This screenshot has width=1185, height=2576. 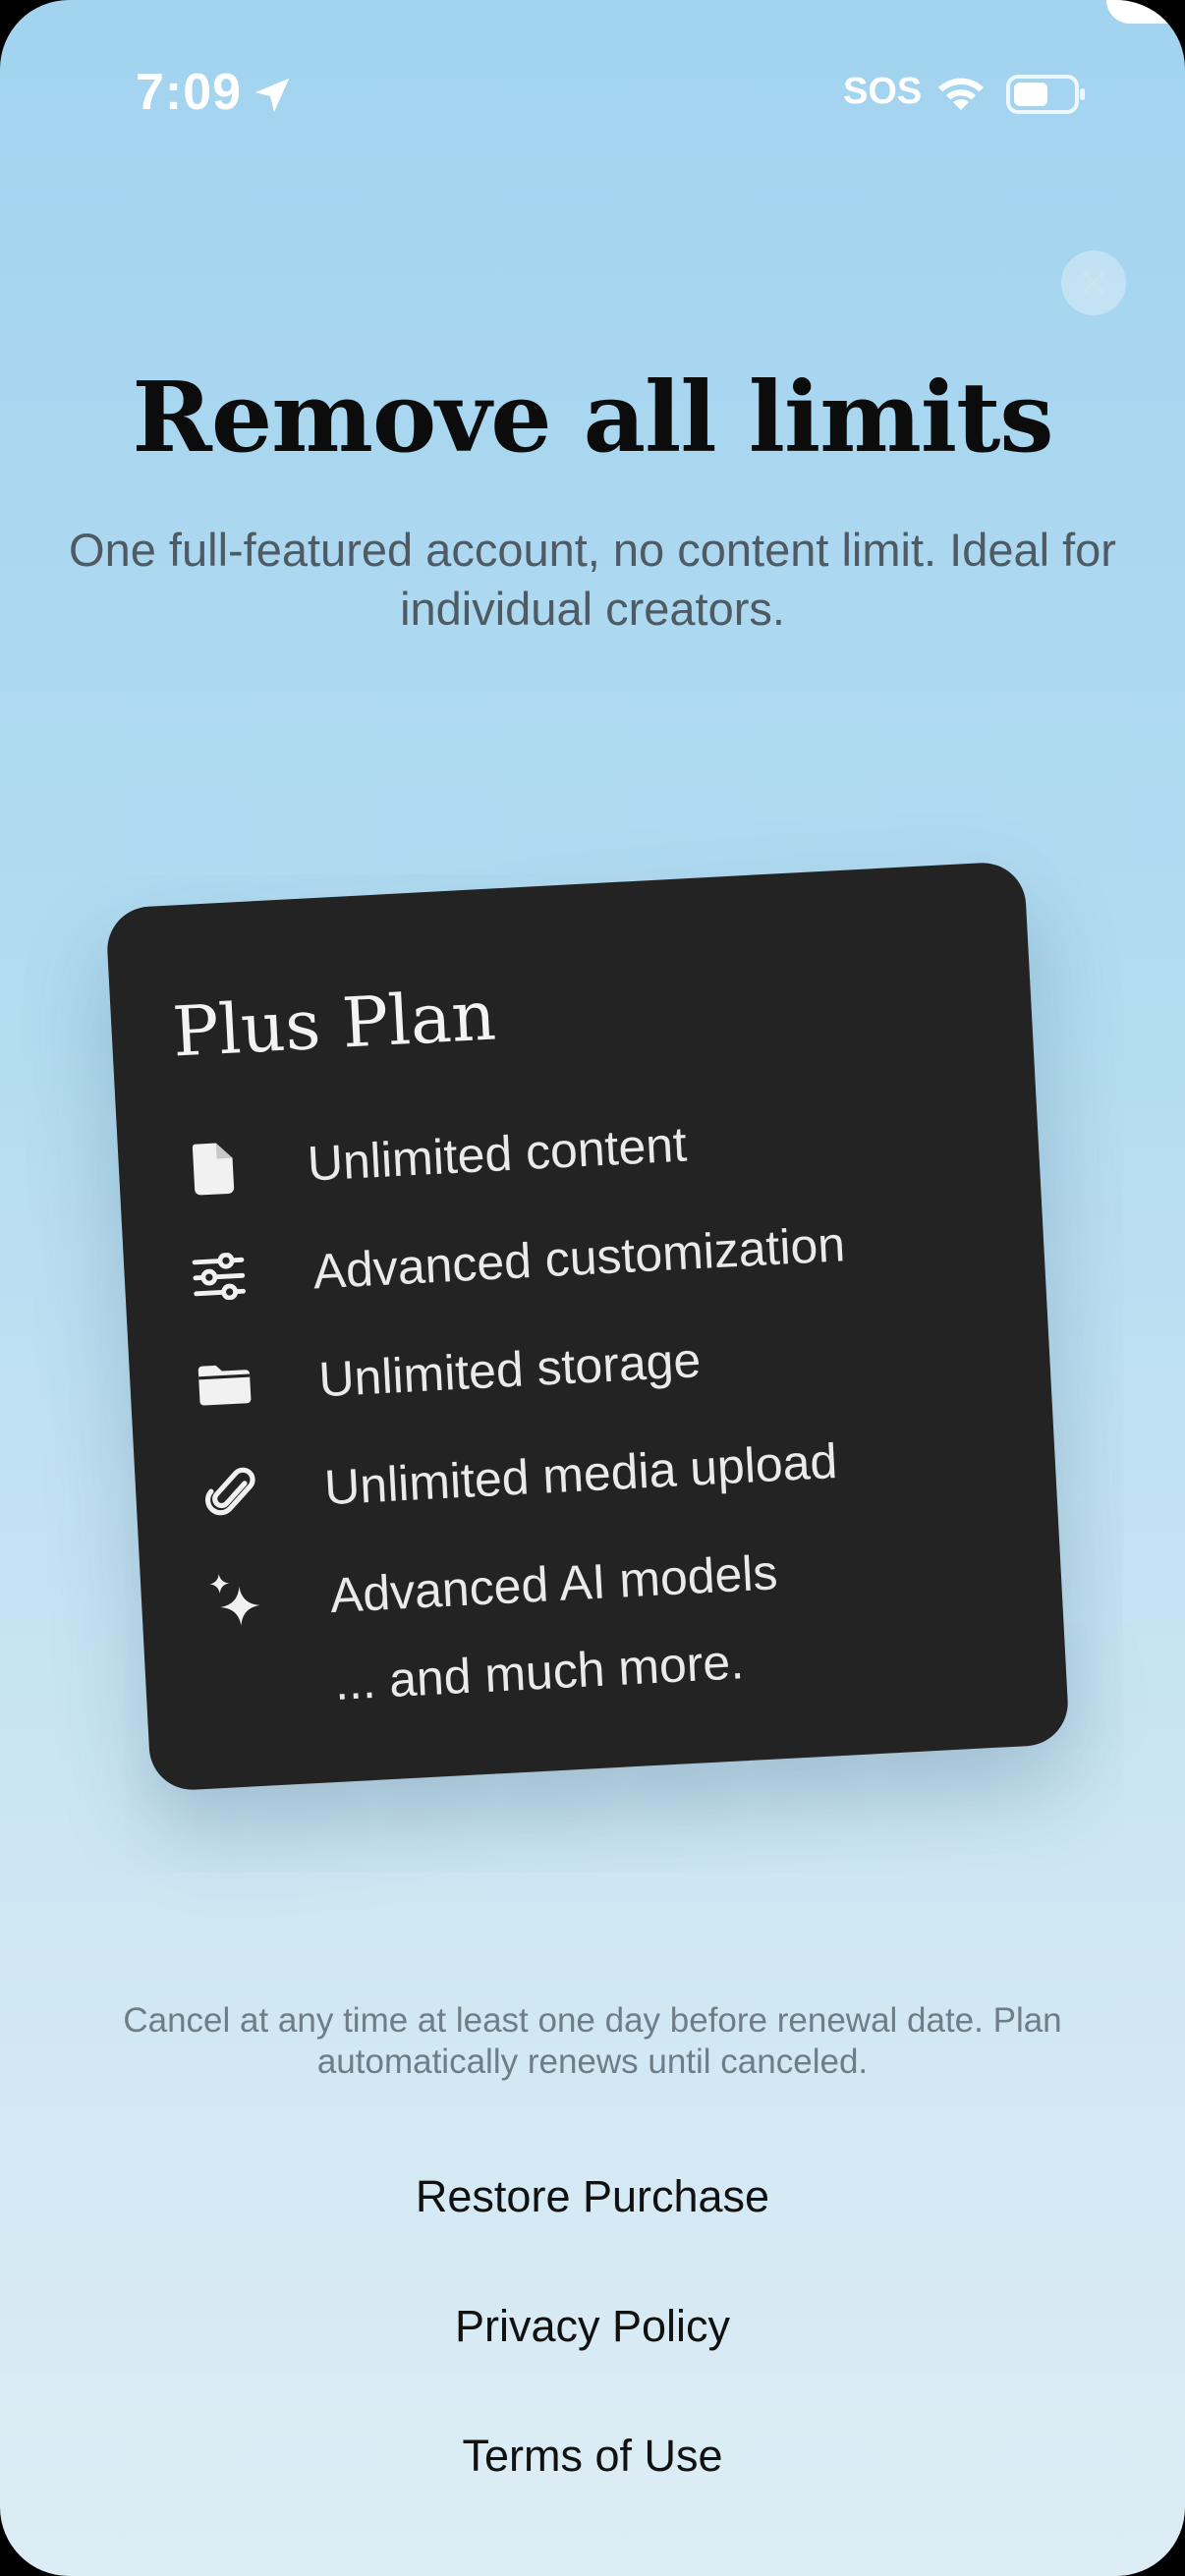 I want to click on feature-item: Unlimited media upload, so click(x=514, y=1478).